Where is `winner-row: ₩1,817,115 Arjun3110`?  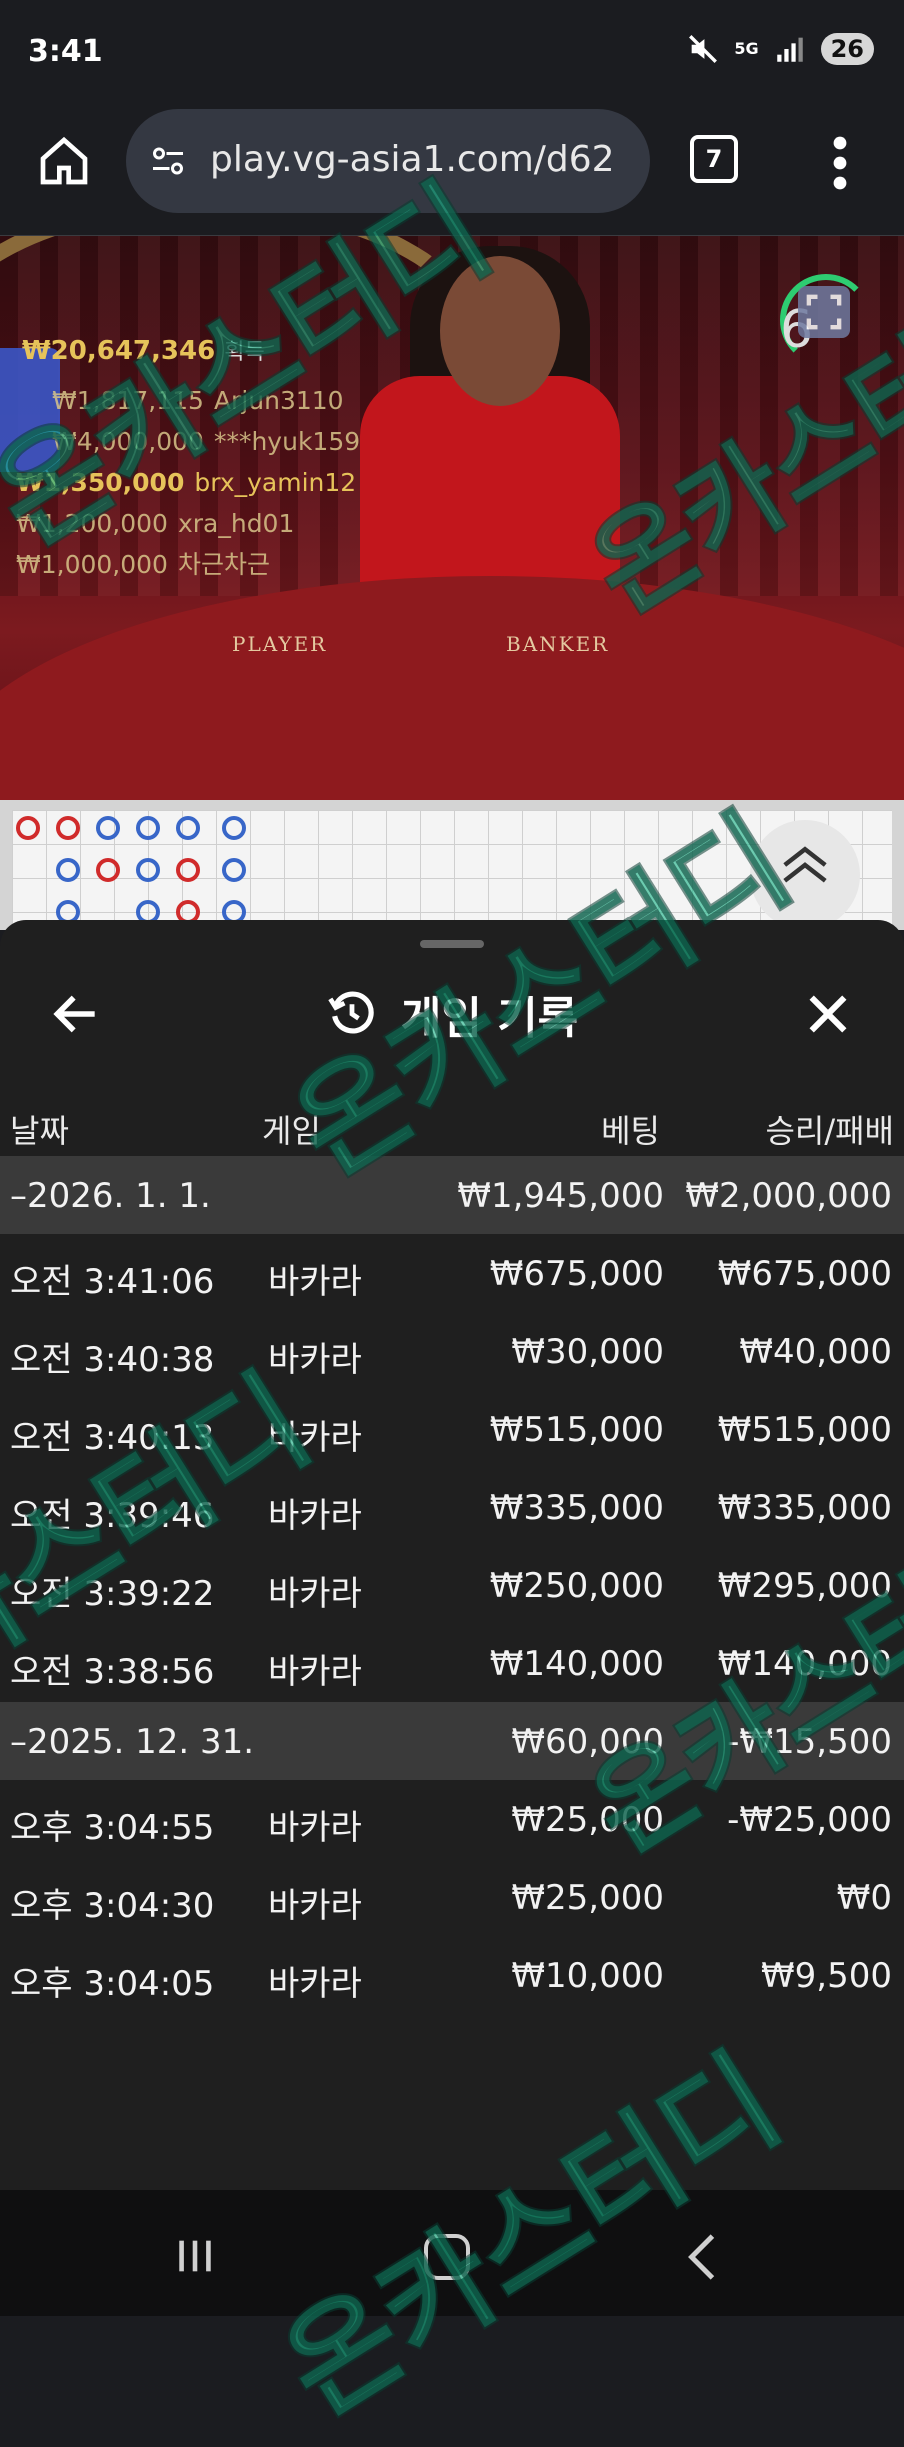 winner-row: ₩1,817,115 Arjun3110 is located at coordinates (188, 400).